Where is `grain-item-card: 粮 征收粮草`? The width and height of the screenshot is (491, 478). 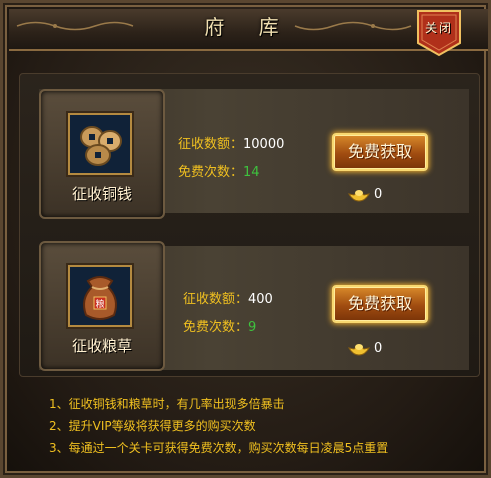
grain-item-card: 粮 征收粮草 is located at coordinates (102, 306).